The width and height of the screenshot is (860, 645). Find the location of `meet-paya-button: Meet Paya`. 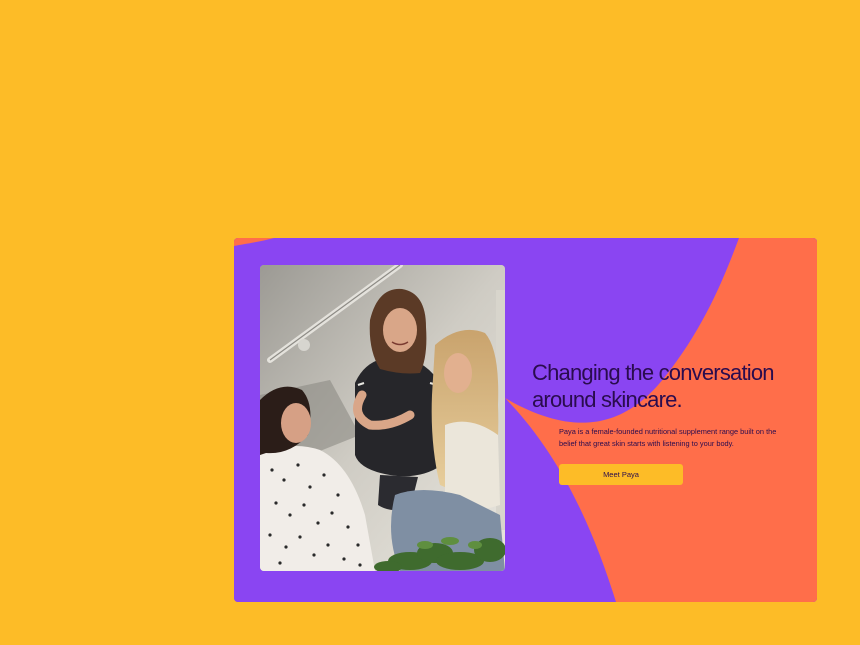

meet-paya-button: Meet Paya is located at coordinates (621, 474).